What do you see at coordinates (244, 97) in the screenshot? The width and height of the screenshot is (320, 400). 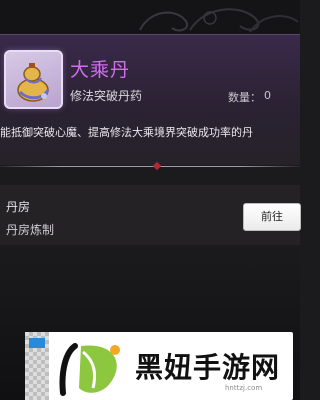 I see `quantity-label: 数量：` at bounding box center [244, 97].